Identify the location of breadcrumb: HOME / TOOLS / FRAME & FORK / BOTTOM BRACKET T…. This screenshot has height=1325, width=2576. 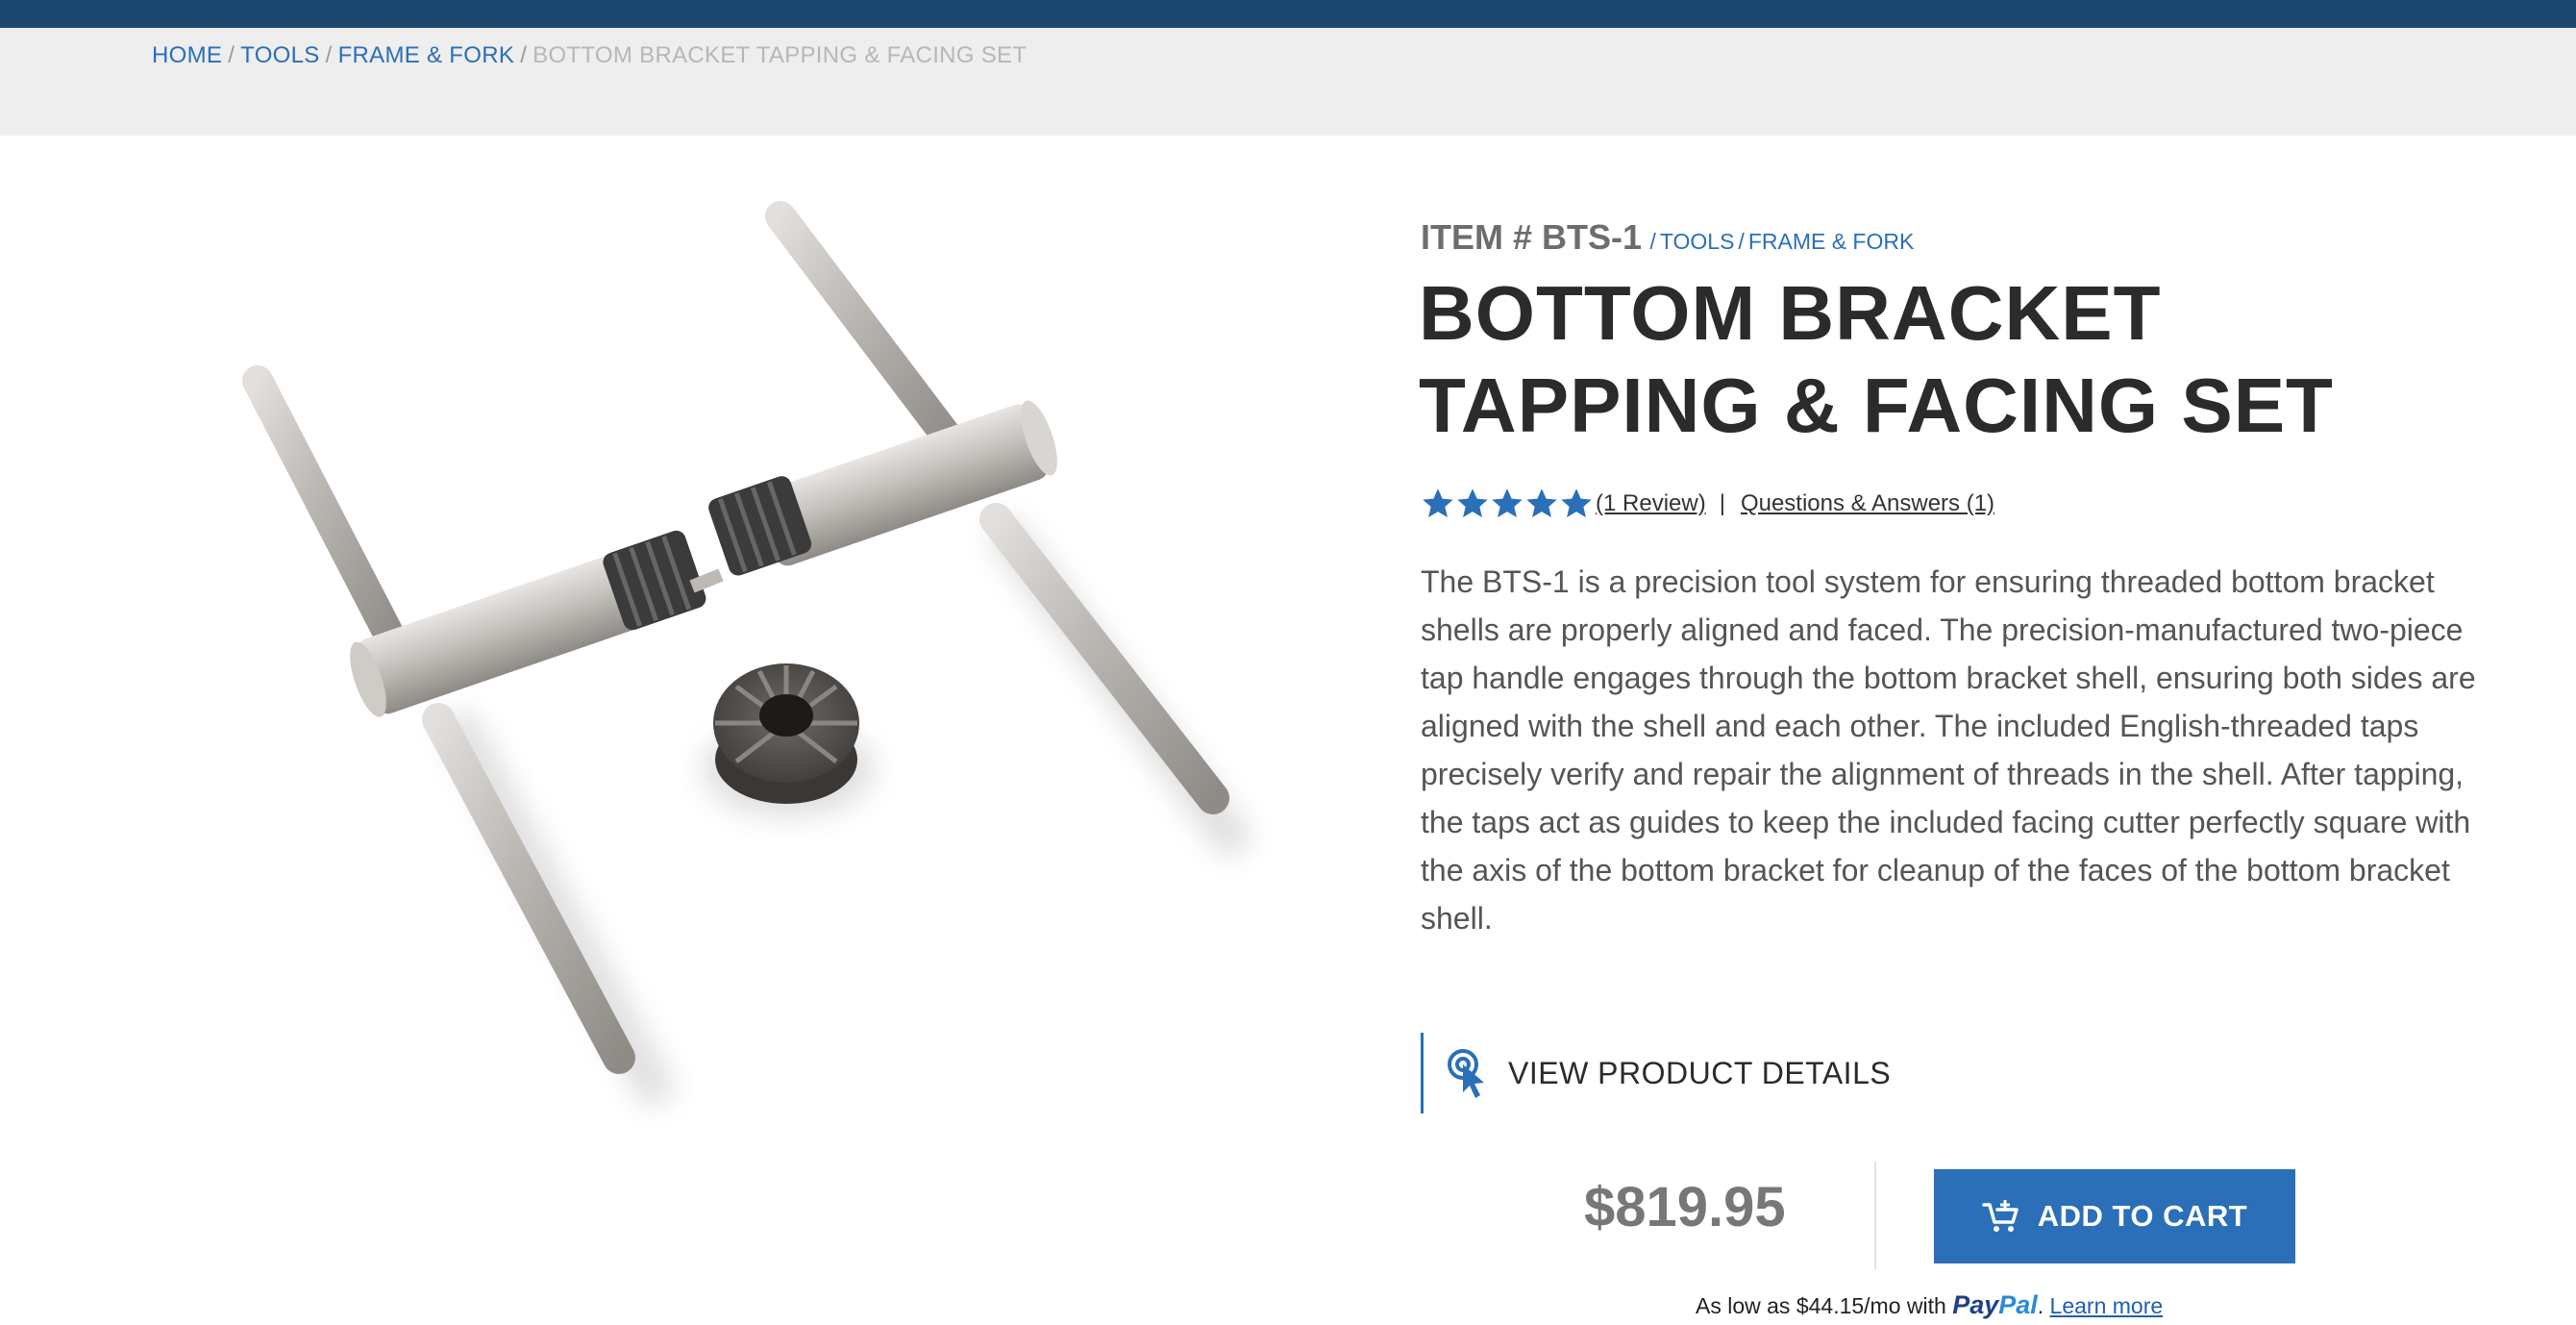
(589, 55).